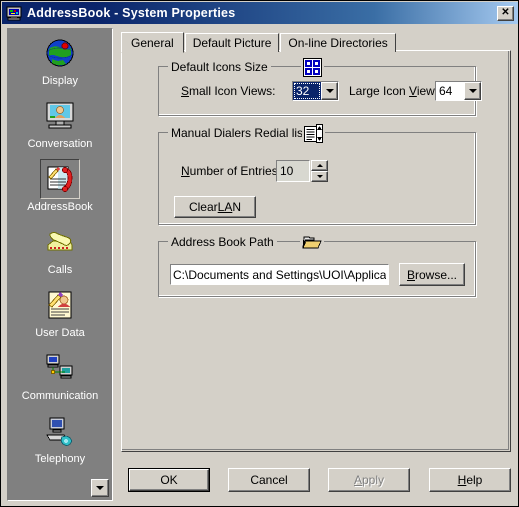 This screenshot has height=507, width=519. I want to click on small-icon-views-accel: S, so click(185, 91).